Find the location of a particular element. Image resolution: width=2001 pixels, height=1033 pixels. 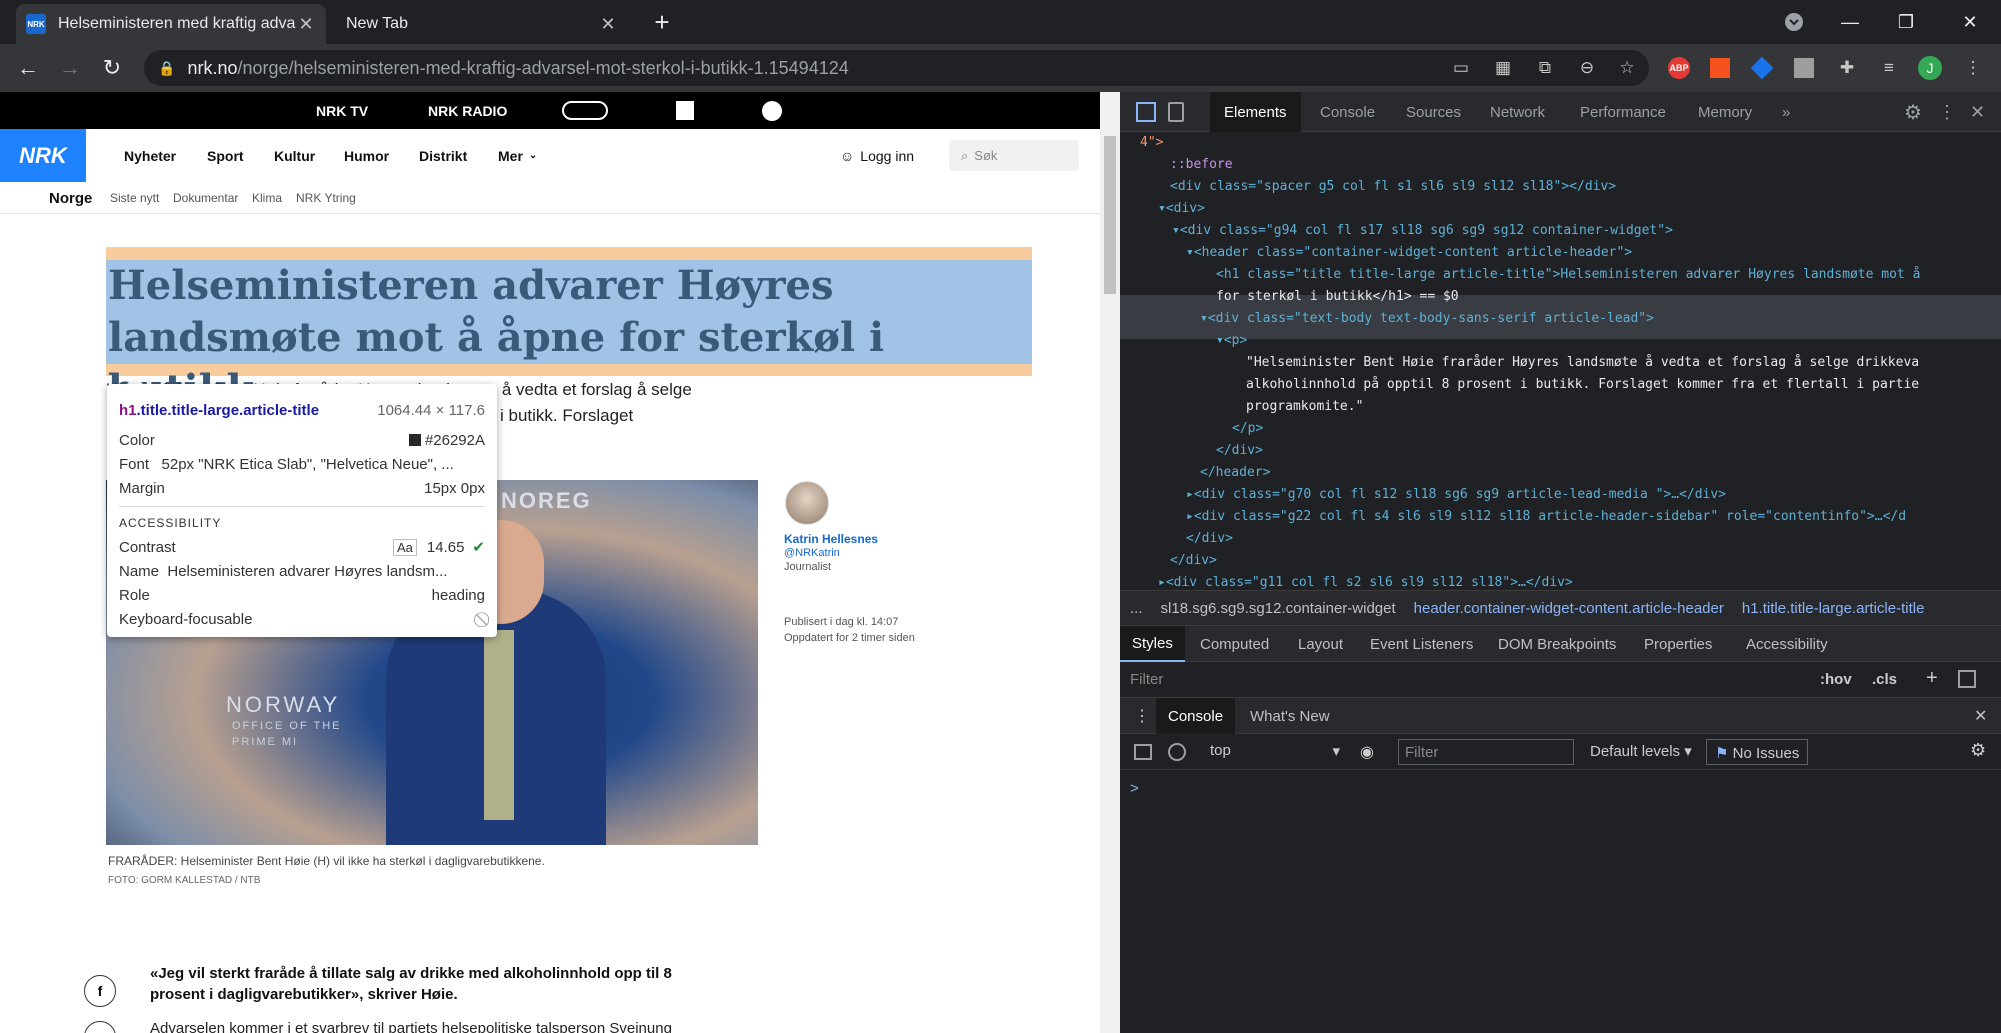

cast-icon: ▭ is located at coordinates (1461, 68).